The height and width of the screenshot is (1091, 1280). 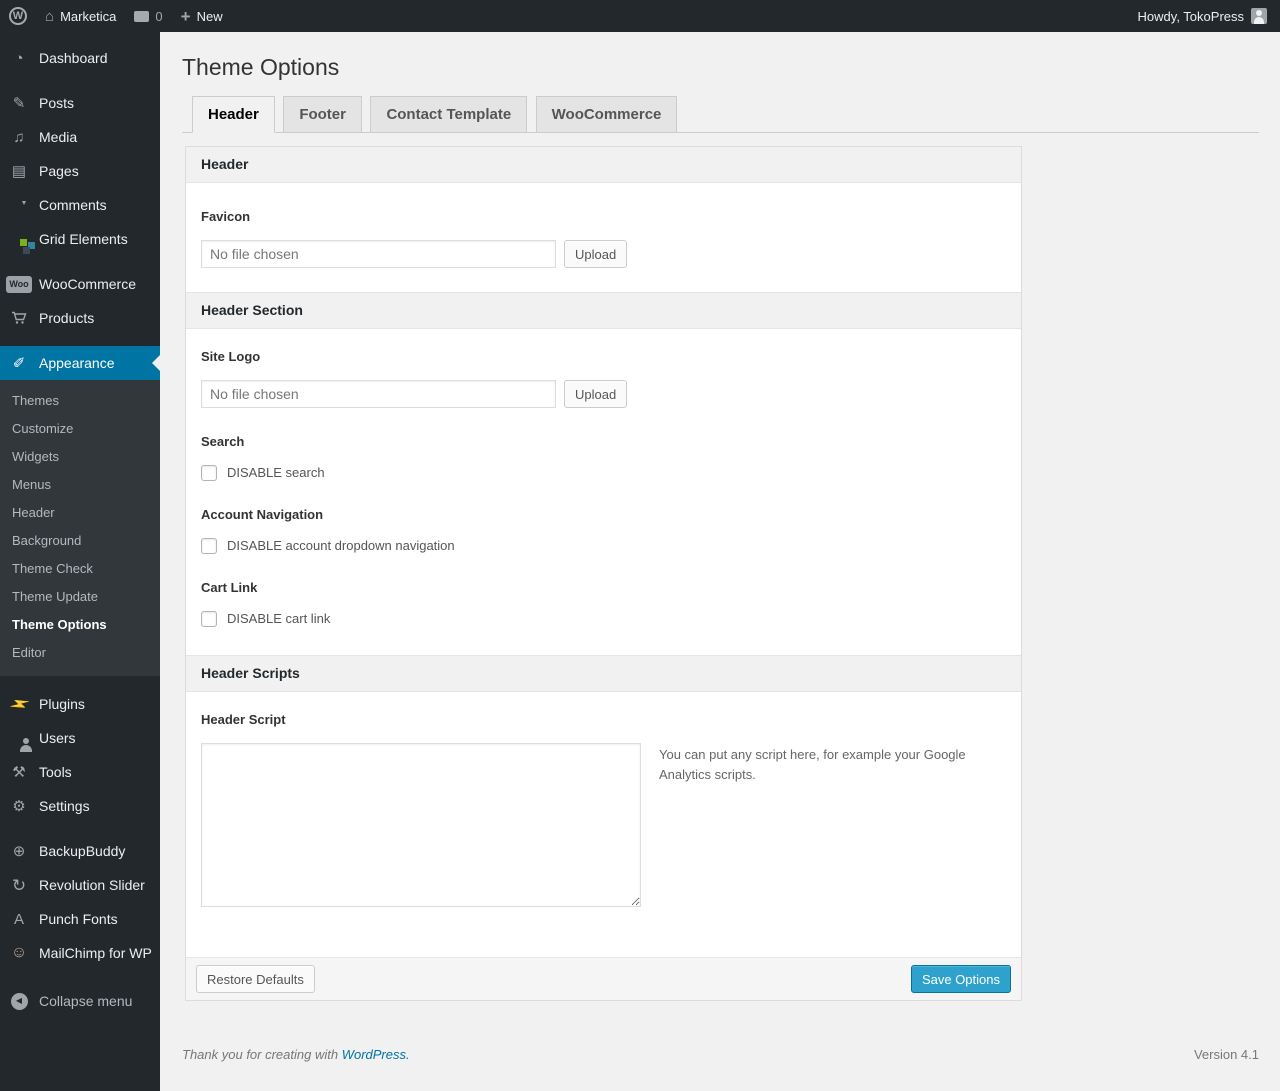 What do you see at coordinates (421, 825) in the screenshot?
I see `header-script-textarea` at bounding box center [421, 825].